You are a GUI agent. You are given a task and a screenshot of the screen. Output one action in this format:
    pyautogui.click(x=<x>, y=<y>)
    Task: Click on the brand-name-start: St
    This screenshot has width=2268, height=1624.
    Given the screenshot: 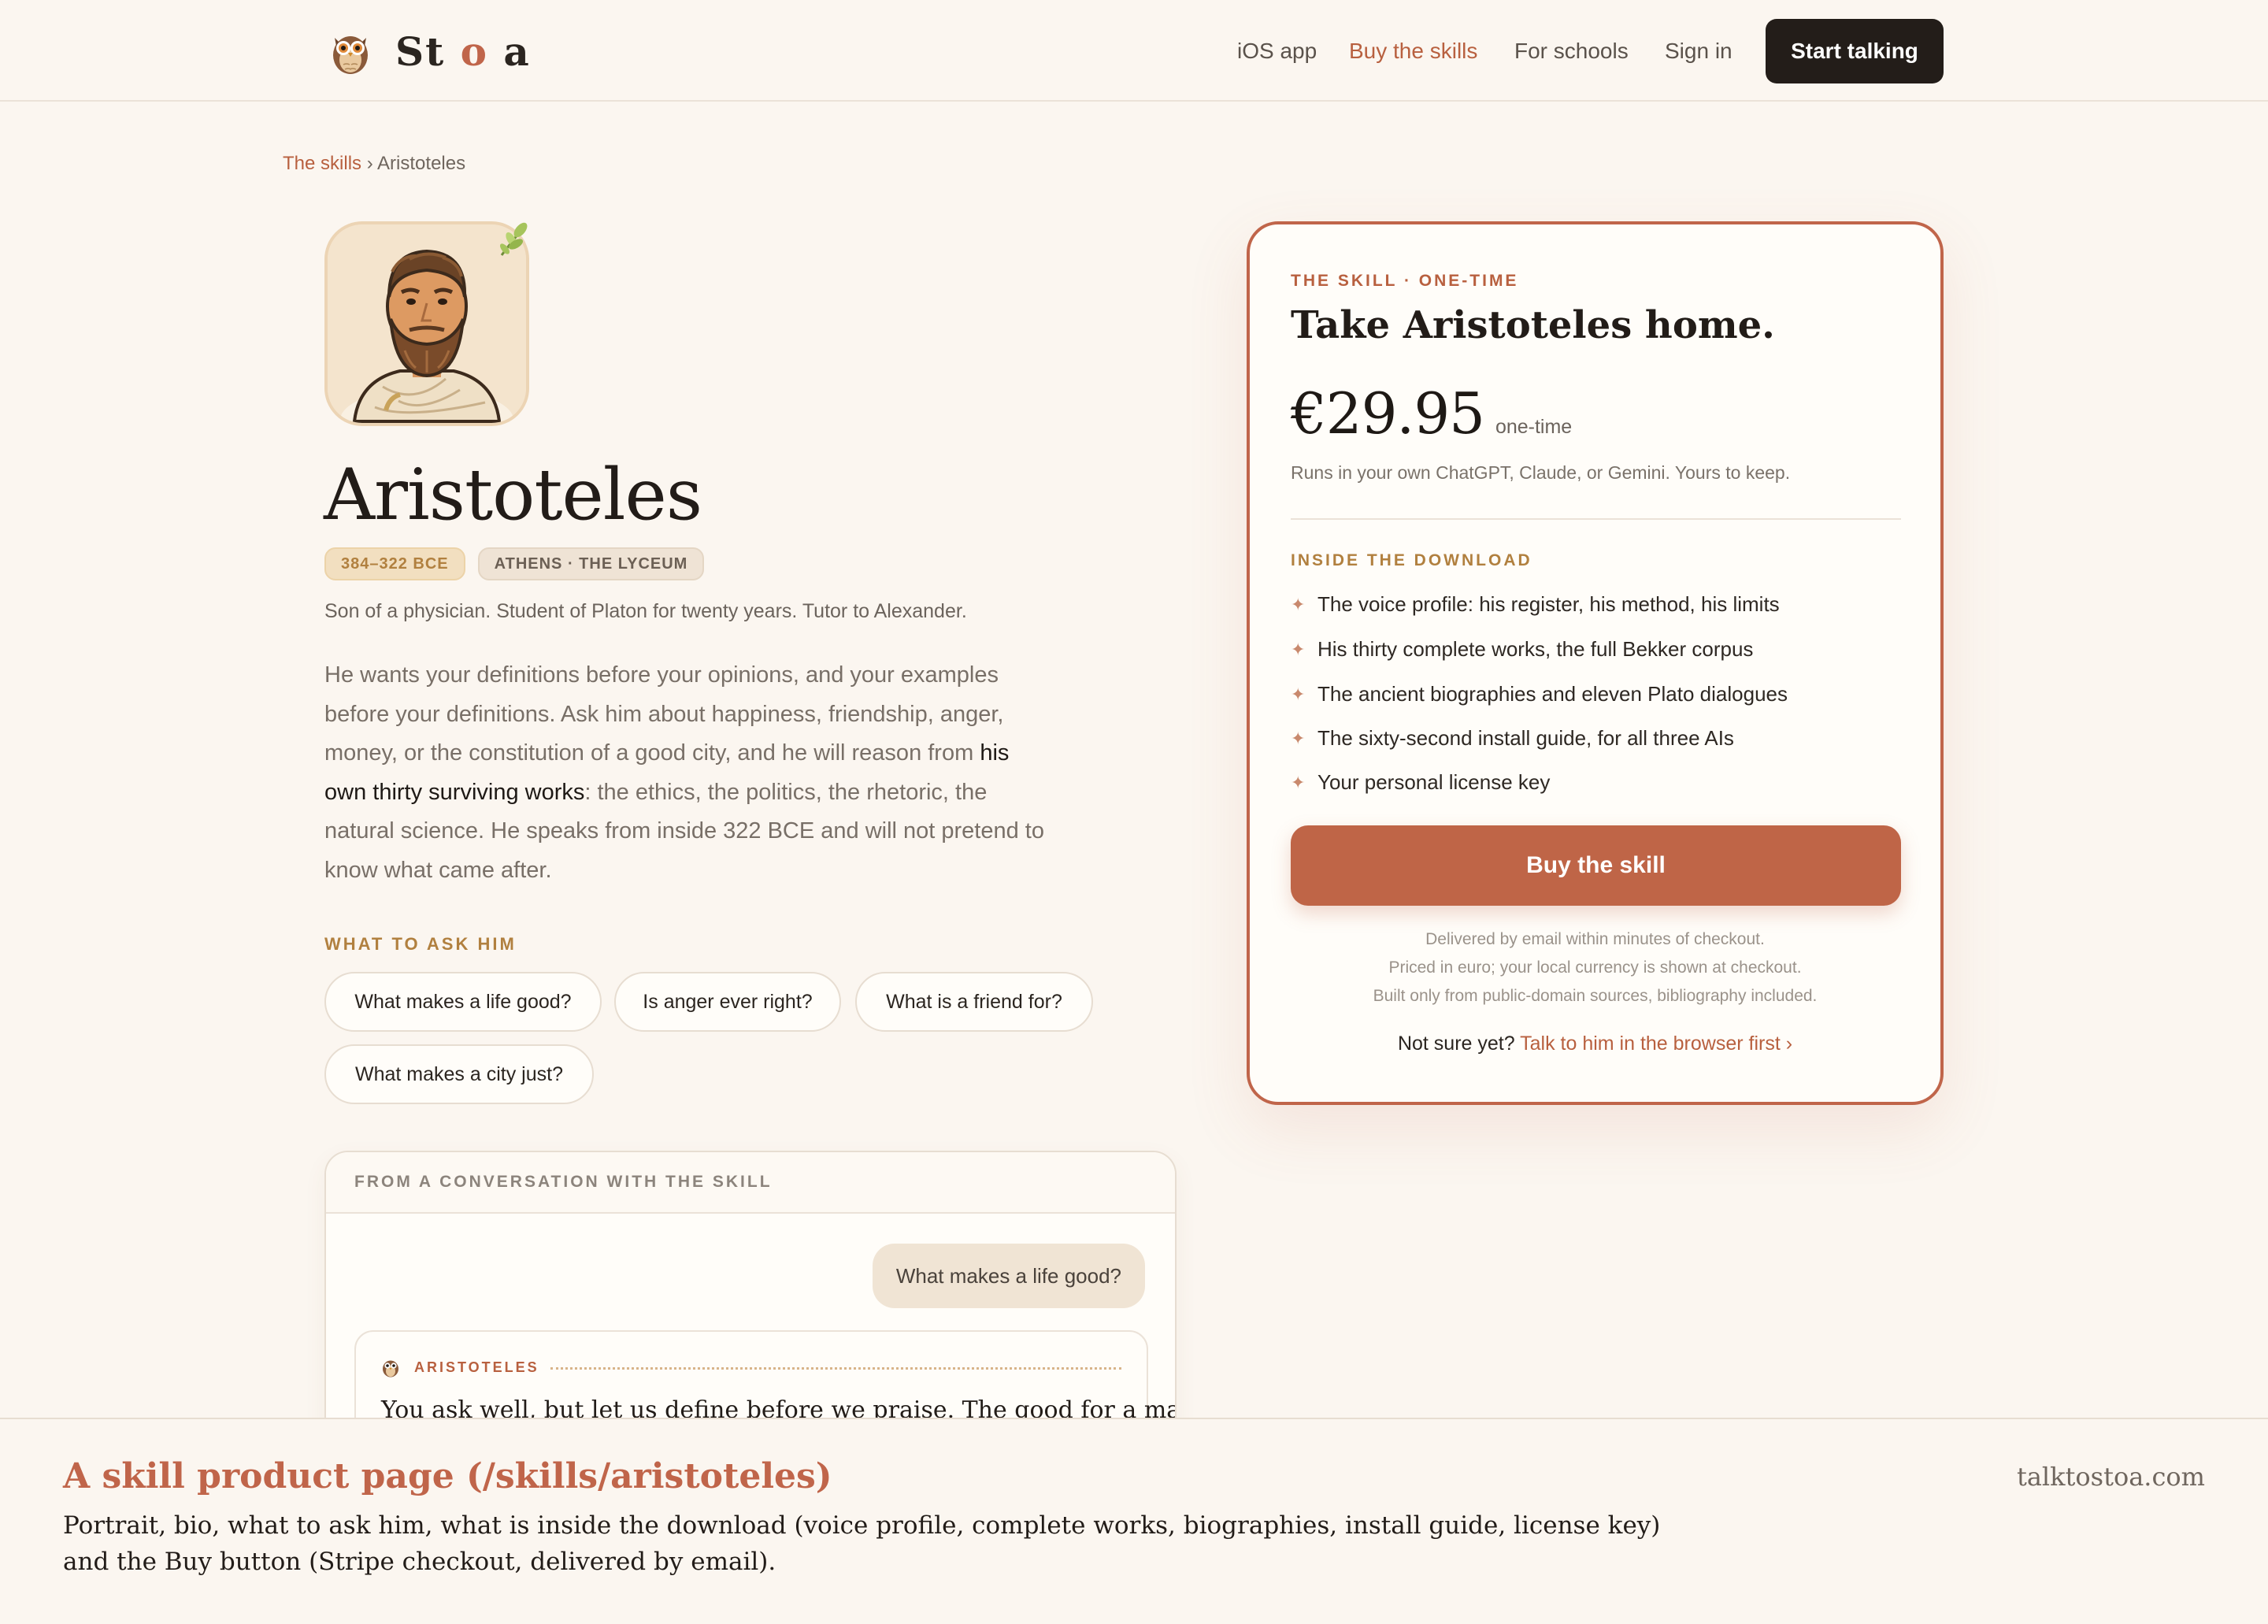 What is the action you would take?
    pyautogui.click(x=420, y=51)
    